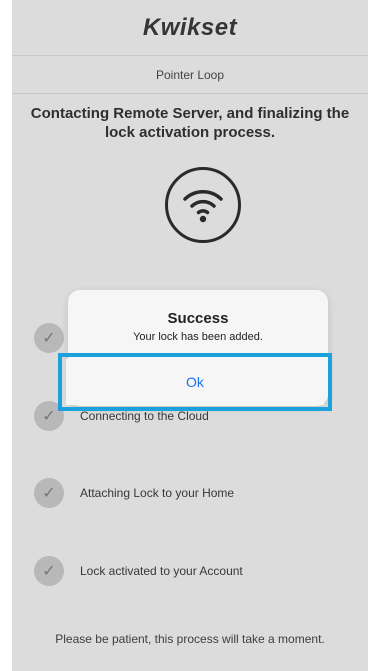 The height and width of the screenshot is (671, 379). I want to click on ok-button: Ok, so click(195, 382).